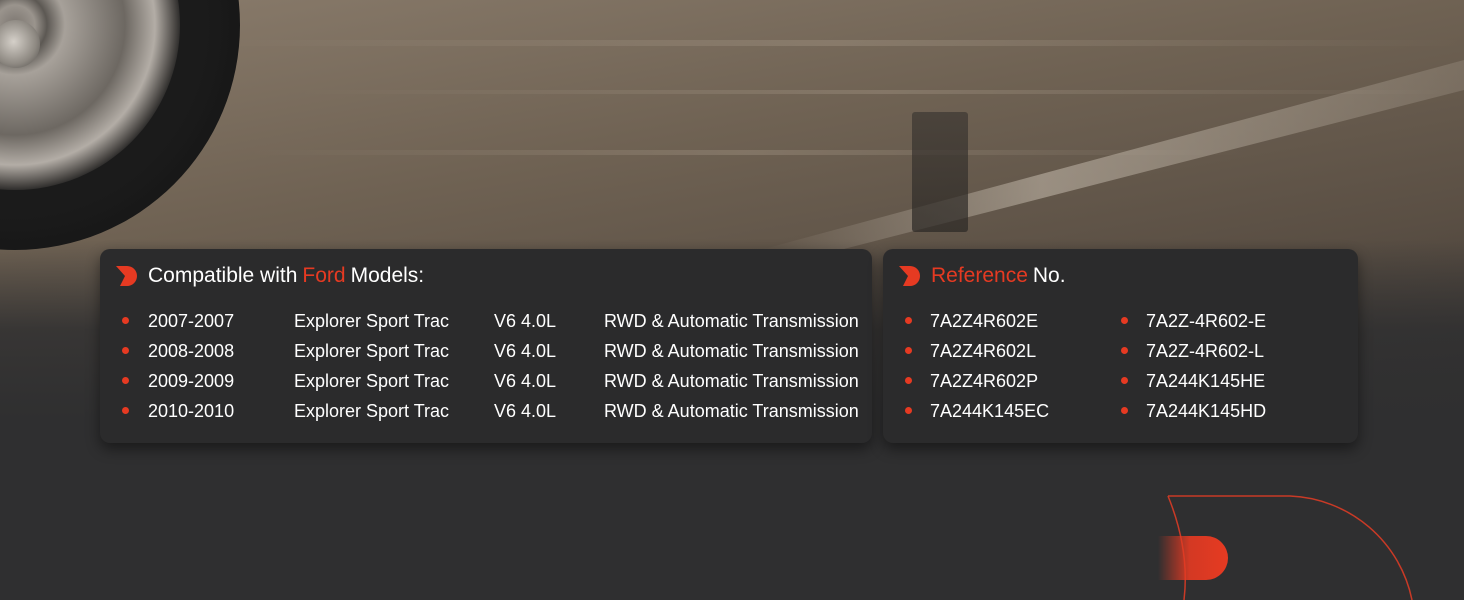 The width and height of the screenshot is (1464, 600). What do you see at coordinates (1206, 381) in the screenshot?
I see `reference-number: 7A244K145HE` at bounding box center [1206, 381].